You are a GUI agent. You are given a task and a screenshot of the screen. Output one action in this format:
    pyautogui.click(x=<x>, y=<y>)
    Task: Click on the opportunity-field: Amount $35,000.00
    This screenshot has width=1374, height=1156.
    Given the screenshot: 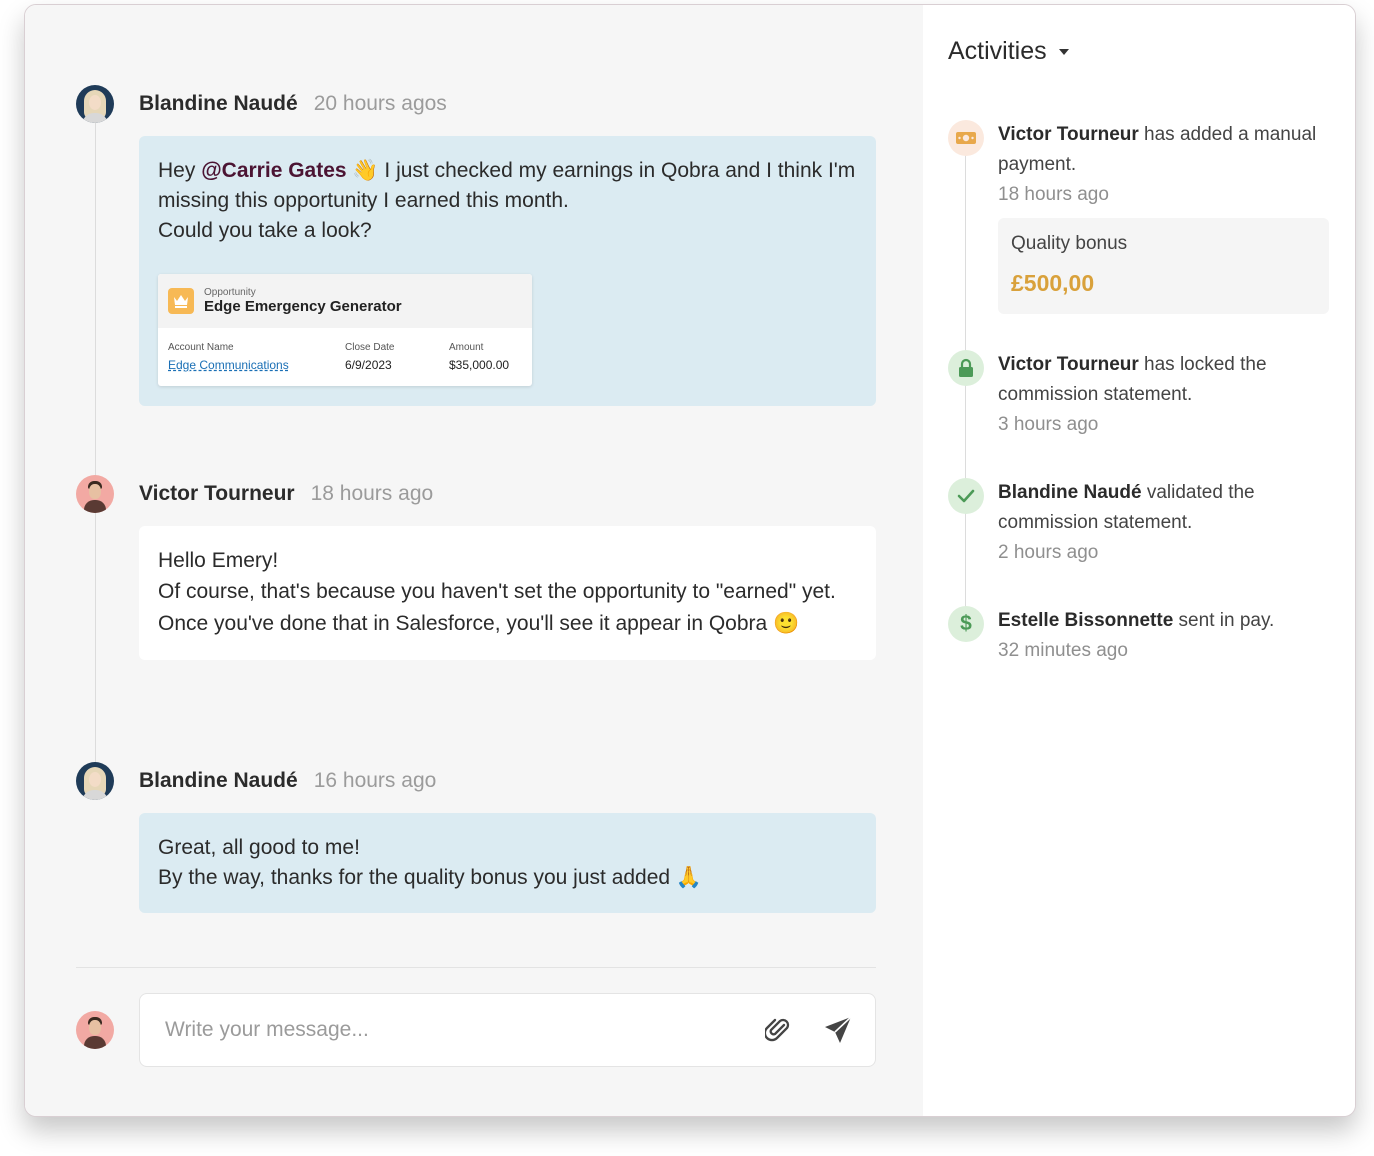 What is the action you would take?
    pyautogui.click(x=479, y=357)
    